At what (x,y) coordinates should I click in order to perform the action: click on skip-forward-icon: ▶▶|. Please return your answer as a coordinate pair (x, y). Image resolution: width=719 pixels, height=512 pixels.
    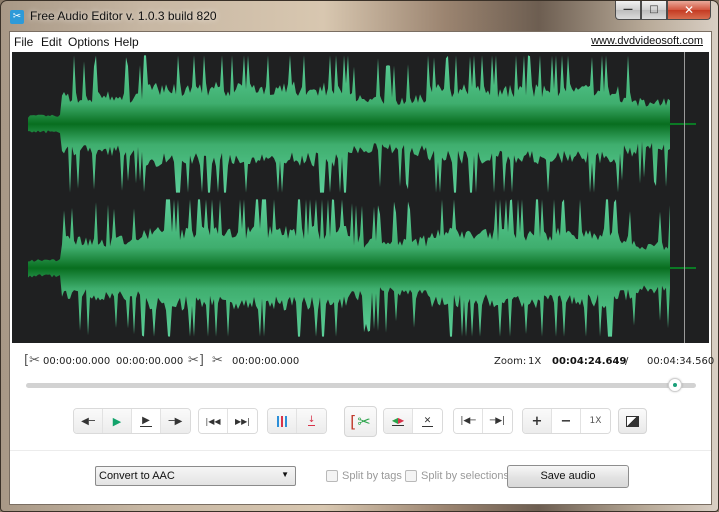
    Looking at the image, I should click on (242, 421).